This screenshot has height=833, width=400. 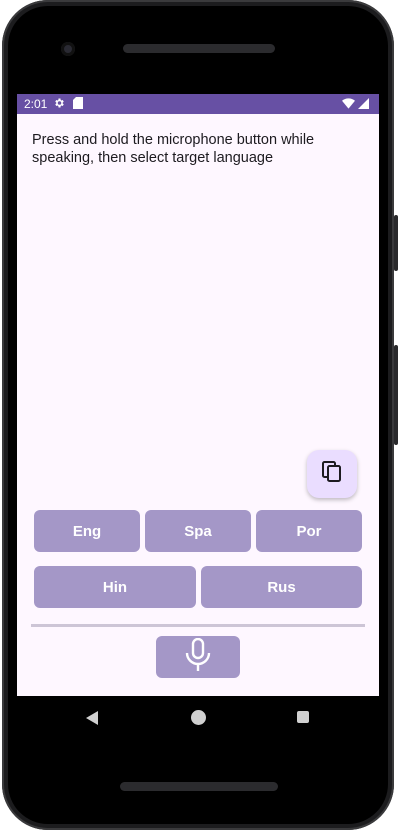 What do you see at coordinates (68, 49) in the screenshot?
I see `front-camera` at bounding box center [68, 49].